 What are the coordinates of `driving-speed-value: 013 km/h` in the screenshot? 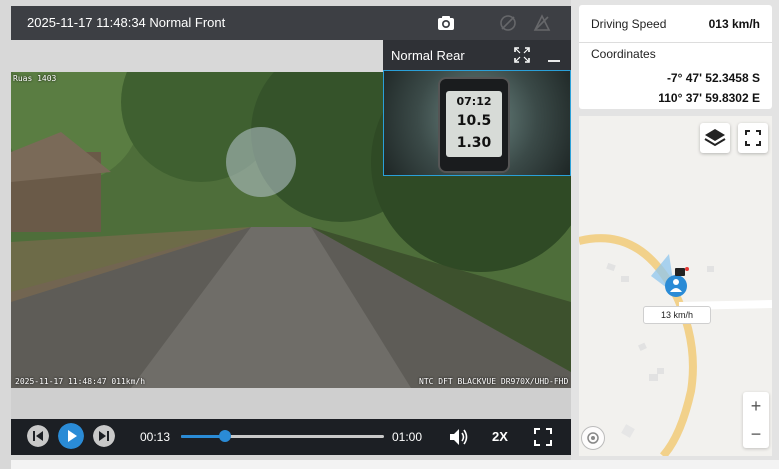 It's located at (734, 24).